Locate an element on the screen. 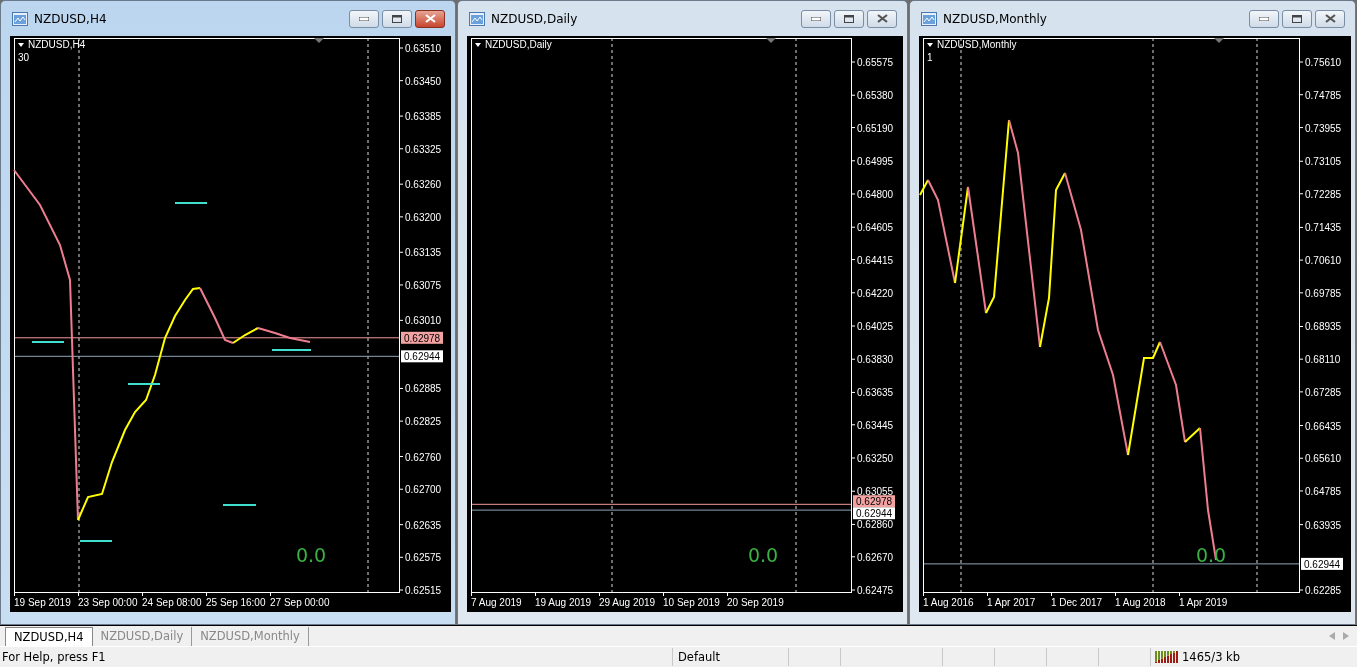  price-label: 0.71435 is located at coordinates (1323, 228).